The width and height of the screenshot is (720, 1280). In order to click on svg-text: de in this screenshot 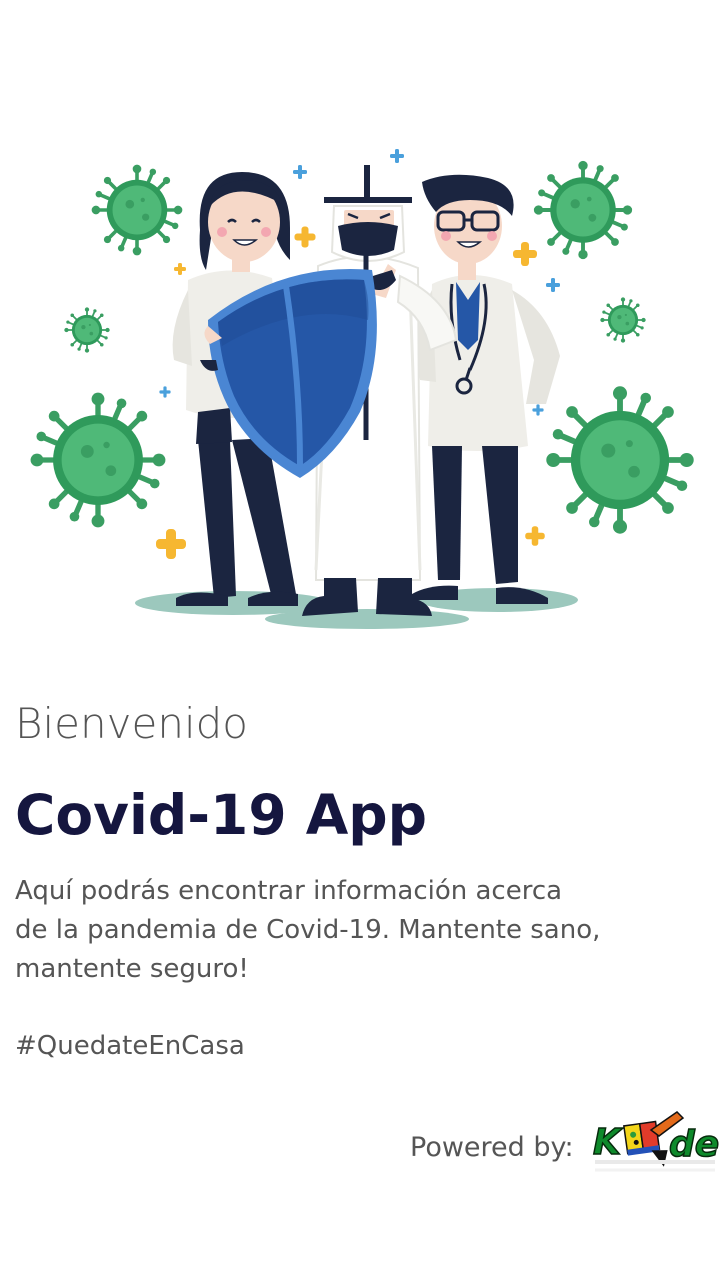, I will do `click(694, 1144)`.